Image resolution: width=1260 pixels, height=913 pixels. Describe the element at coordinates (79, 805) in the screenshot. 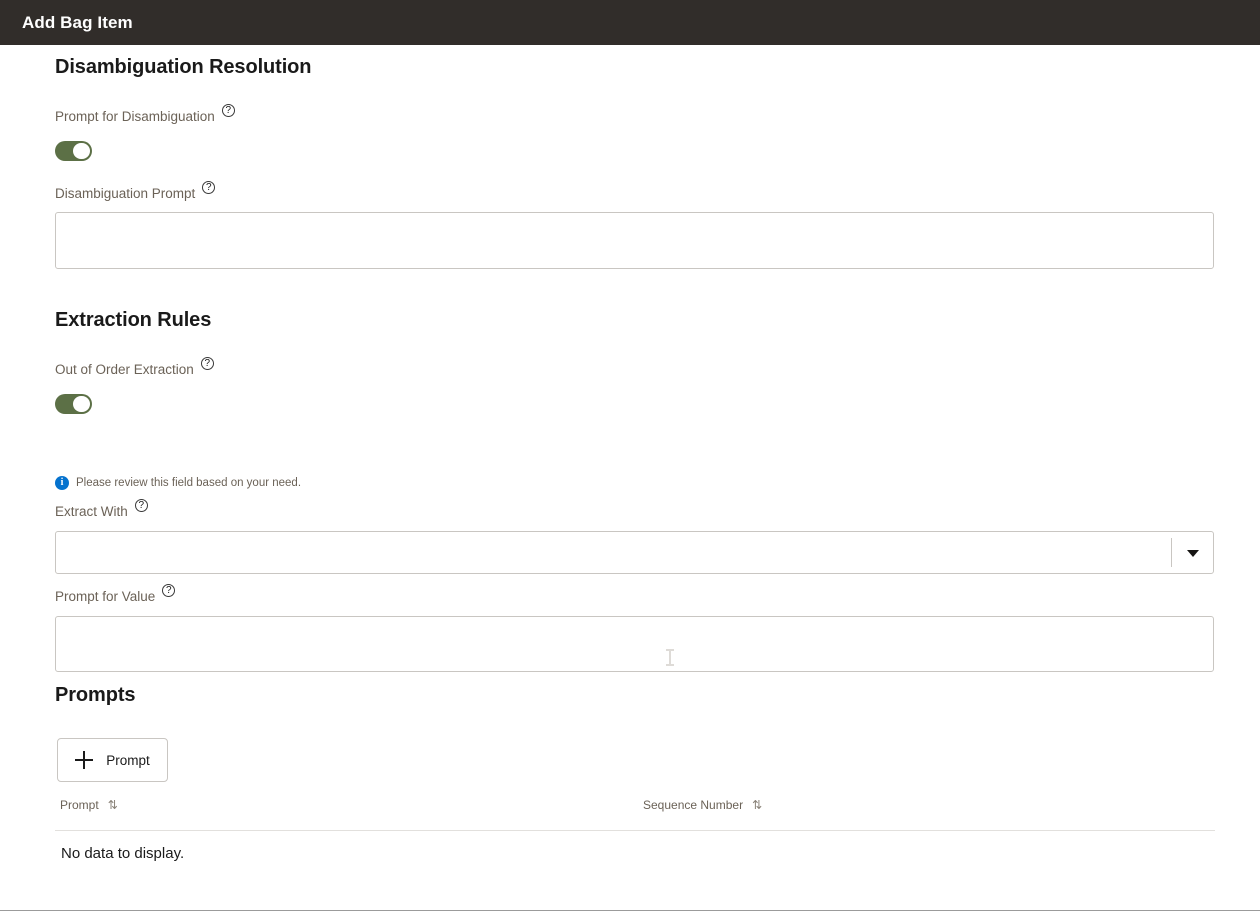

I see `column-header-label: Prompt` at that location.